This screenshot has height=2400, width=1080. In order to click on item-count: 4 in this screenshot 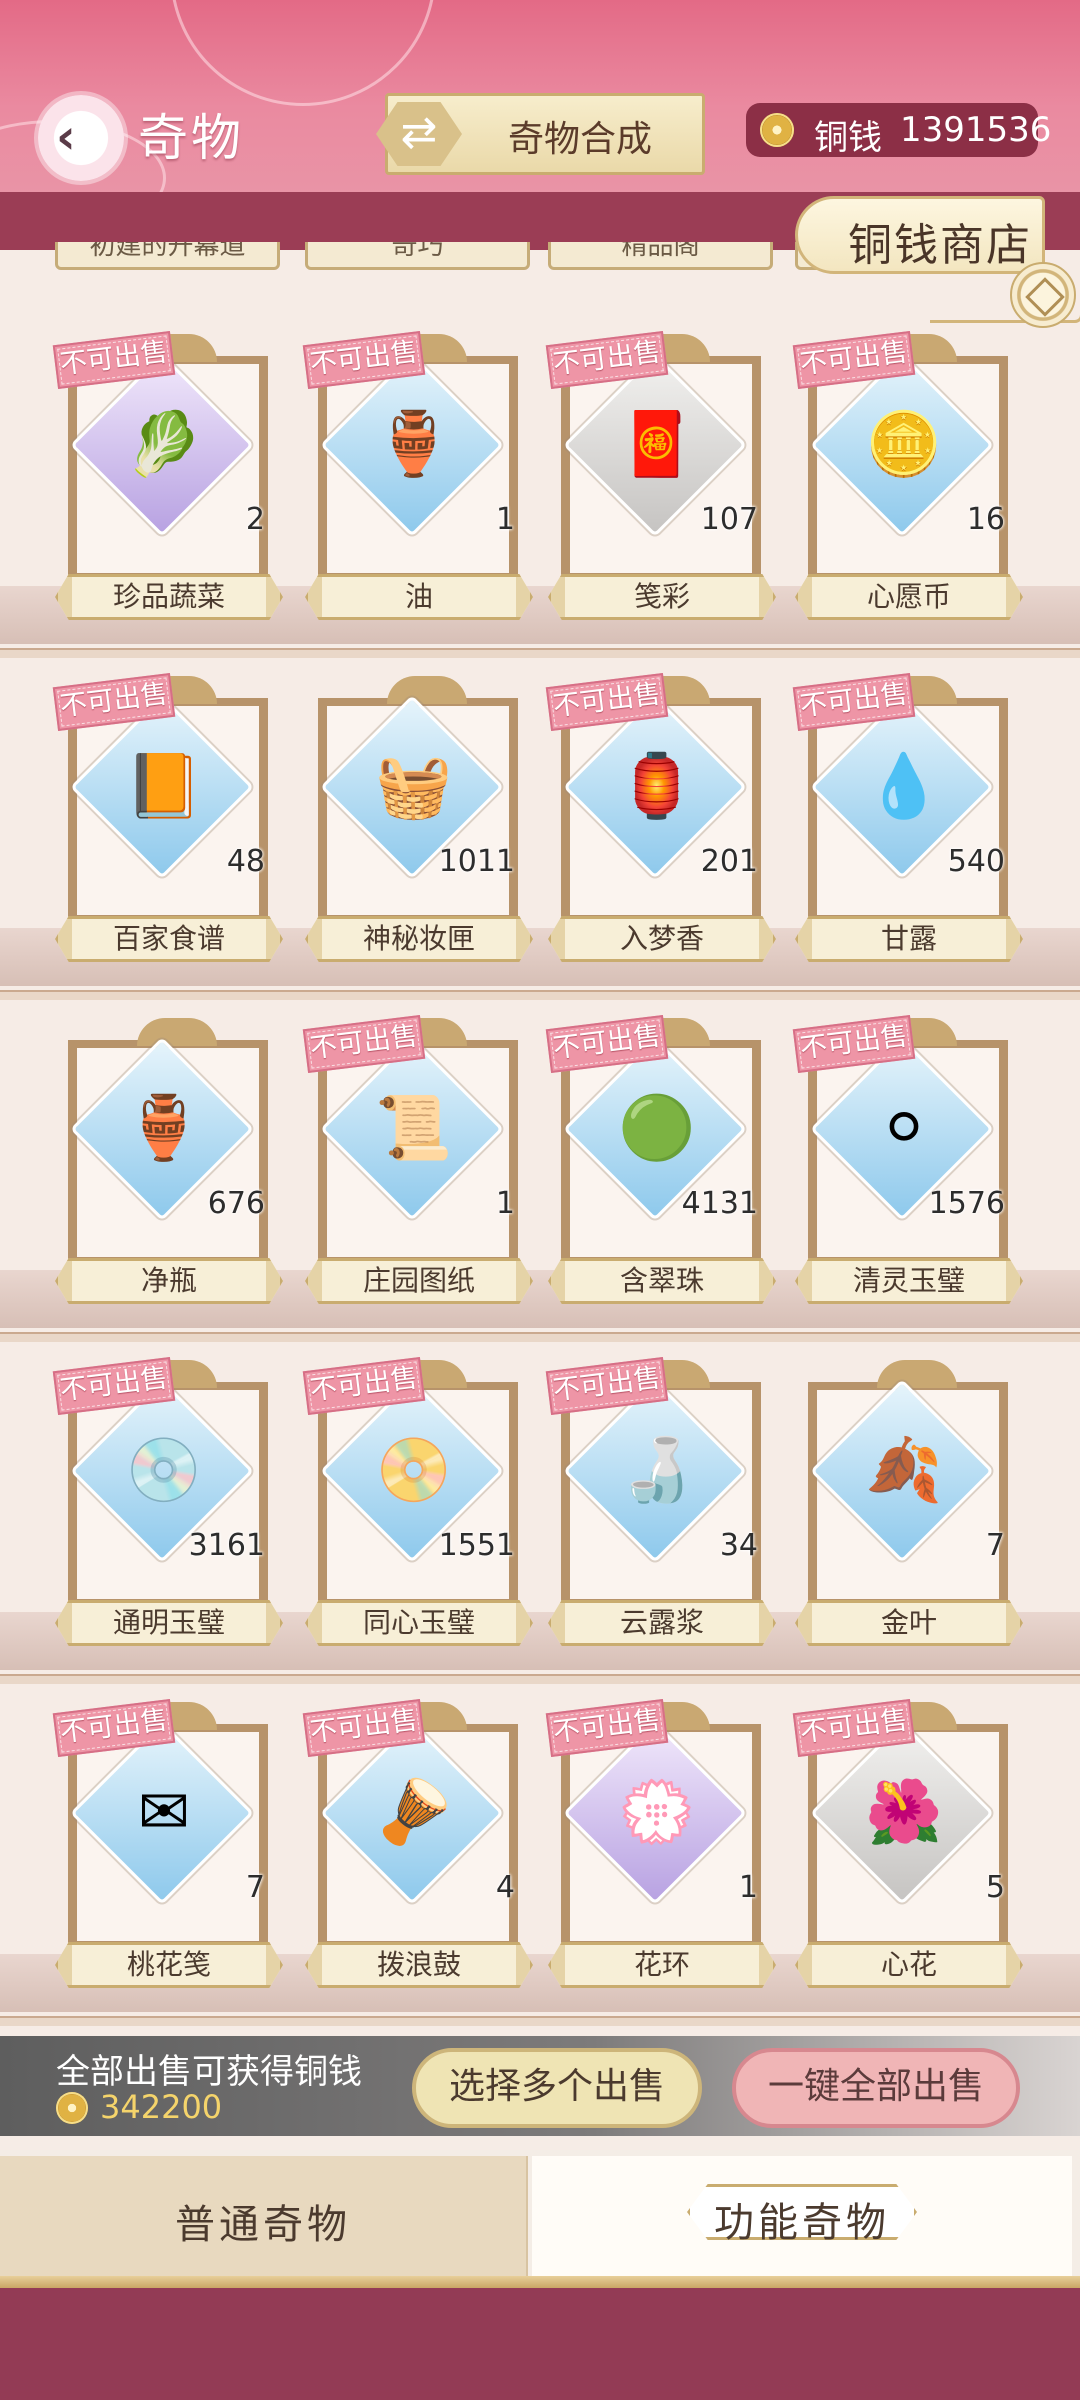, I will do `click(505, 1887)`.